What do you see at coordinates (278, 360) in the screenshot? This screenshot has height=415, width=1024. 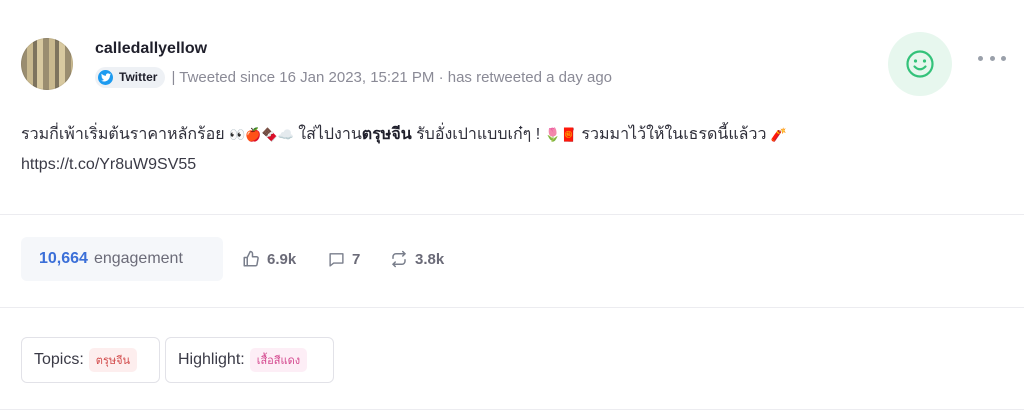 I see `highlight-pill: เสื้อสีแดง` at bounding box center [278, 360].